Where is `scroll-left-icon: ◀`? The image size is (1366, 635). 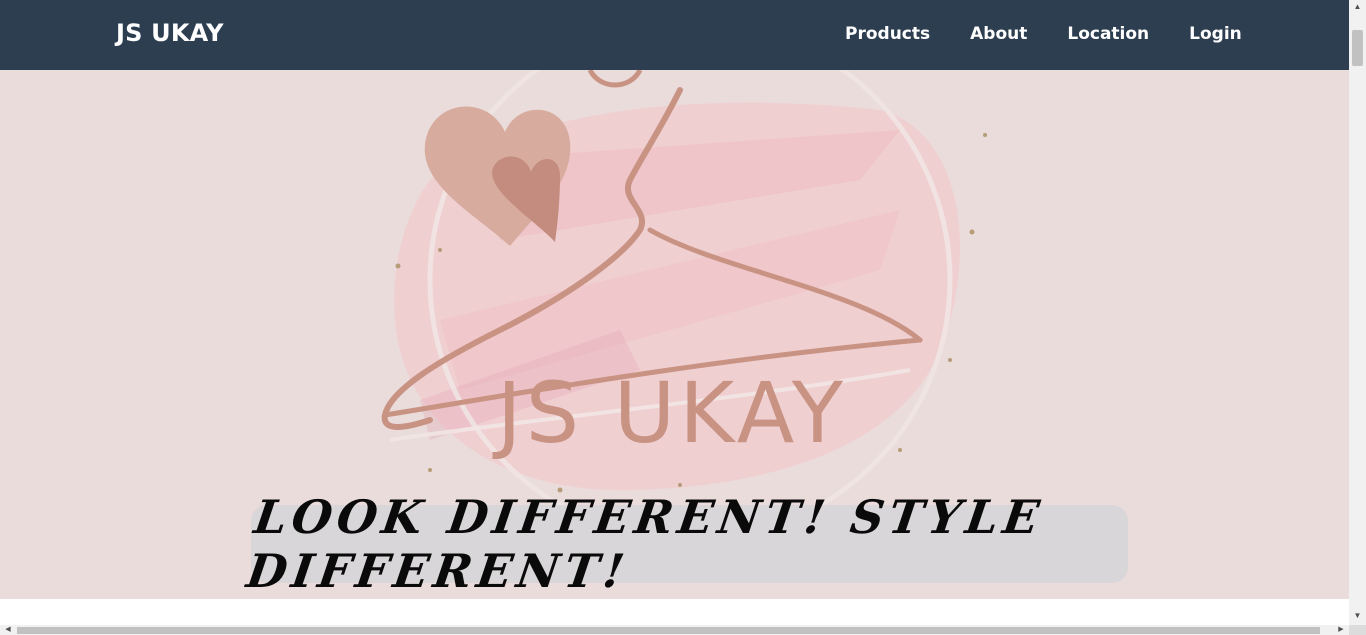
scroll-left-icon: ◀ is located at coordinates (8, 630).